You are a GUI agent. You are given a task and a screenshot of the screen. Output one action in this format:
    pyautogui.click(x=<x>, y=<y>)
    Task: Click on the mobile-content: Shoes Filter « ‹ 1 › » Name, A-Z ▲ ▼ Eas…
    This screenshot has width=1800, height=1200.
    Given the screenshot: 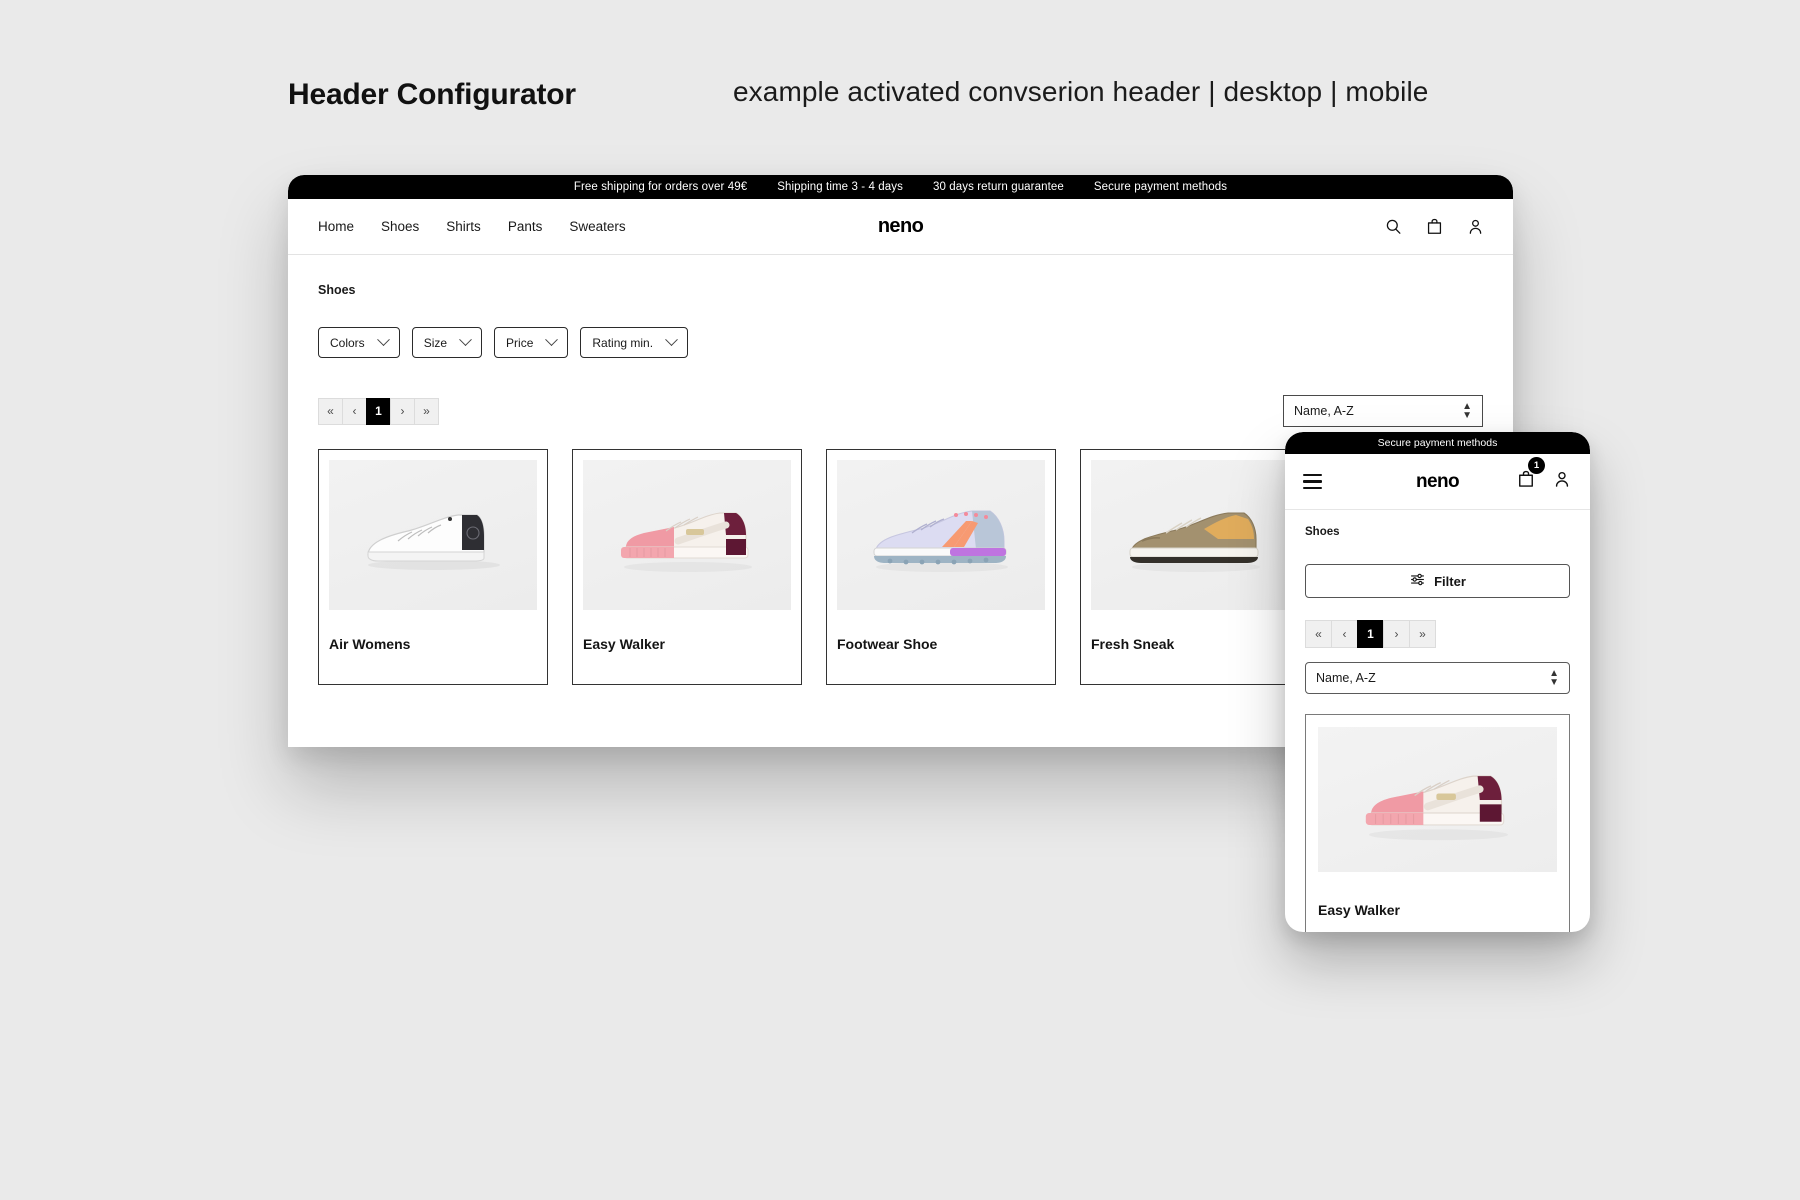 What is the action you would take?
    pyautogui.click(x=1437, y=721)
    